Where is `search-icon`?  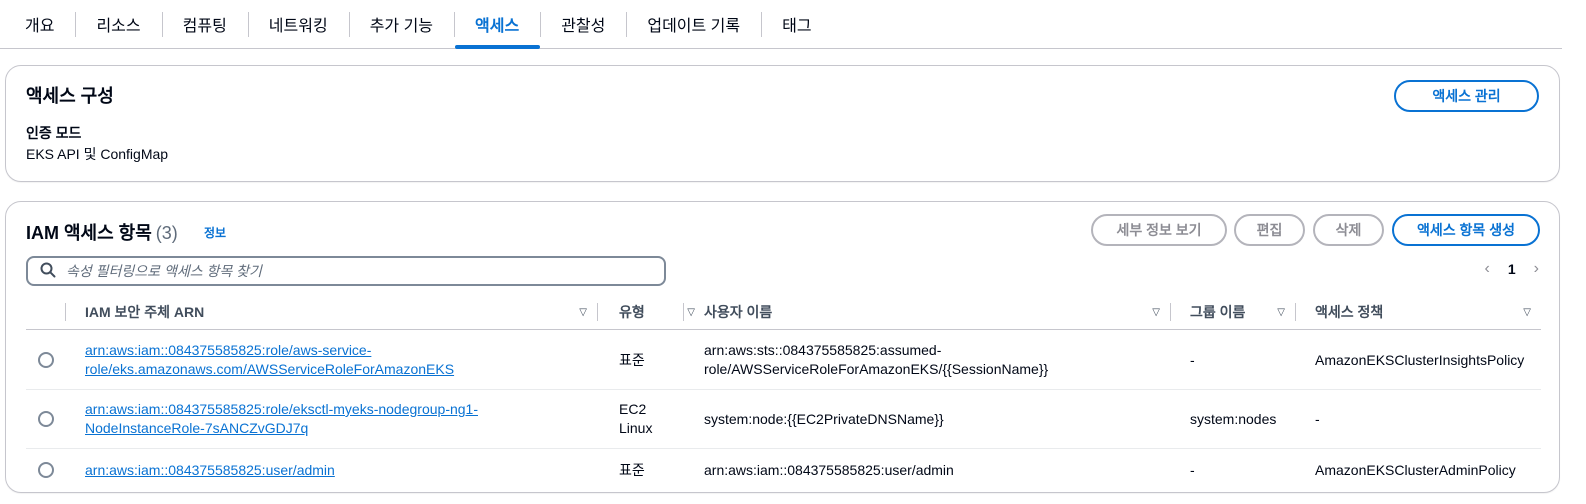
search-icon is located at coordinates (48, 271).